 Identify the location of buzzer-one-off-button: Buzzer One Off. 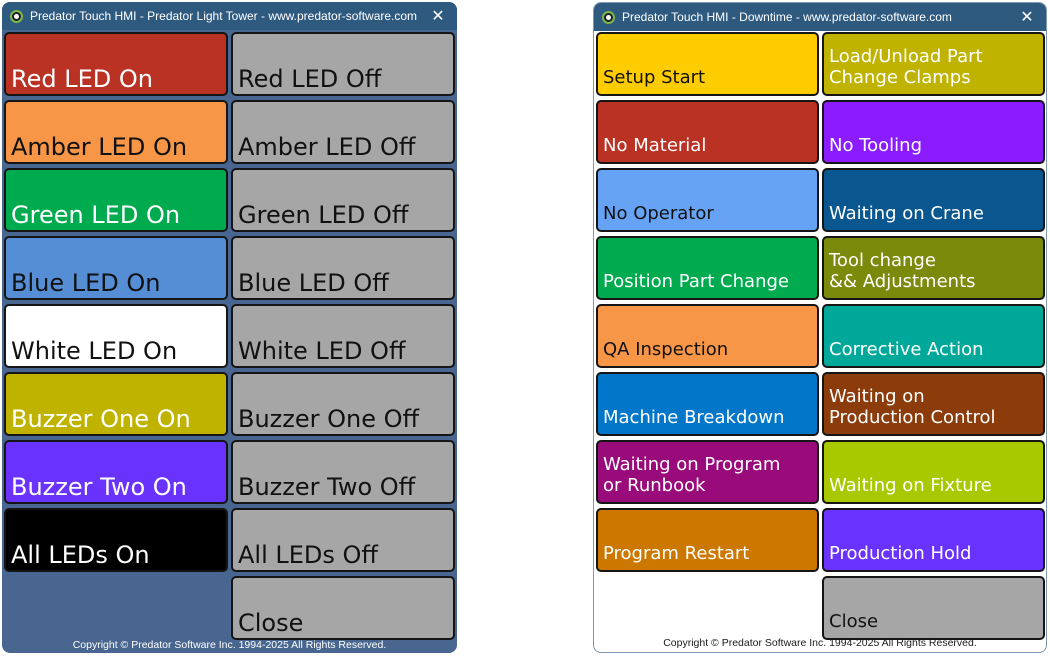
(343, 404).